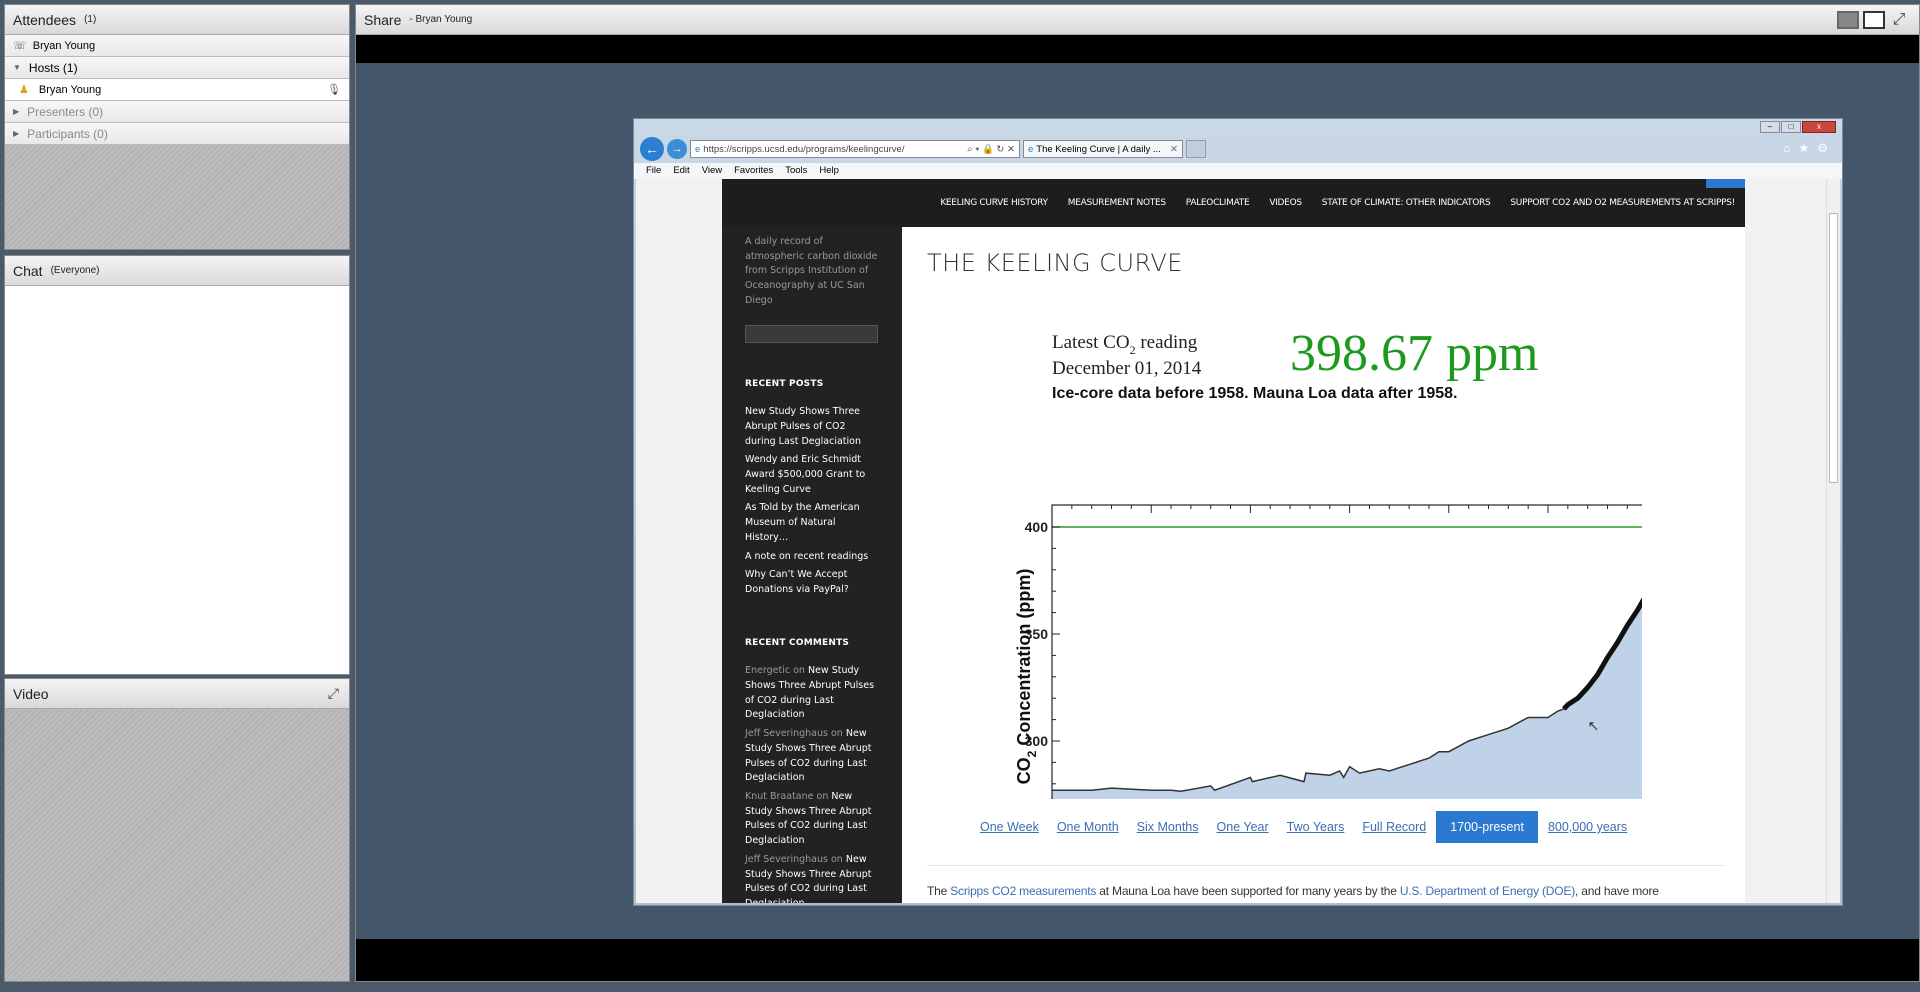 Image resolution: width=1920 pixels, height=992 pixels. I want to click on y-tick-label: 400, so click(1037, 527).